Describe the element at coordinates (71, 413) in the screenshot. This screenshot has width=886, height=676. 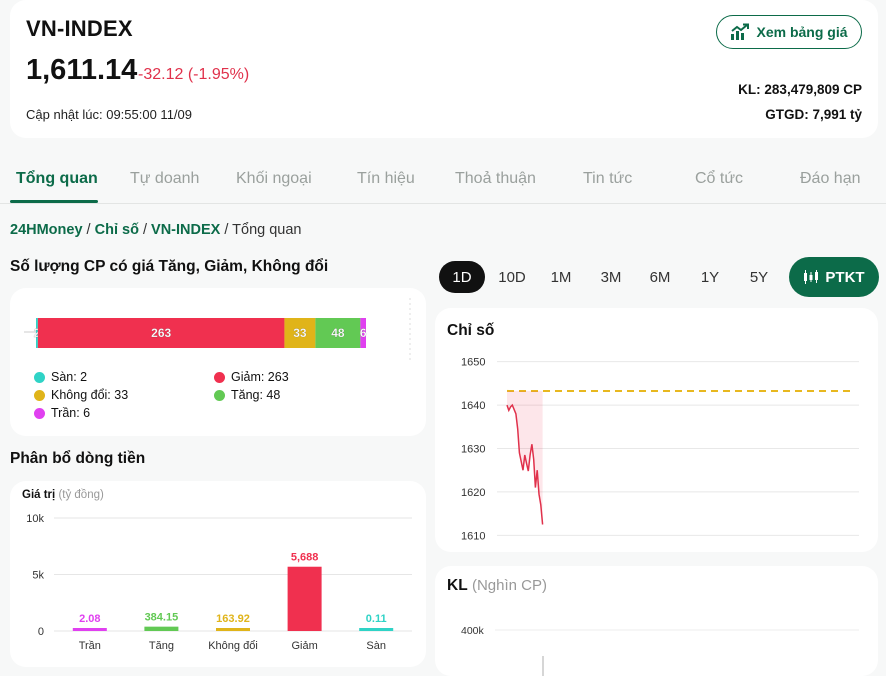
I see `legend-label: Trần: 6` at that location.